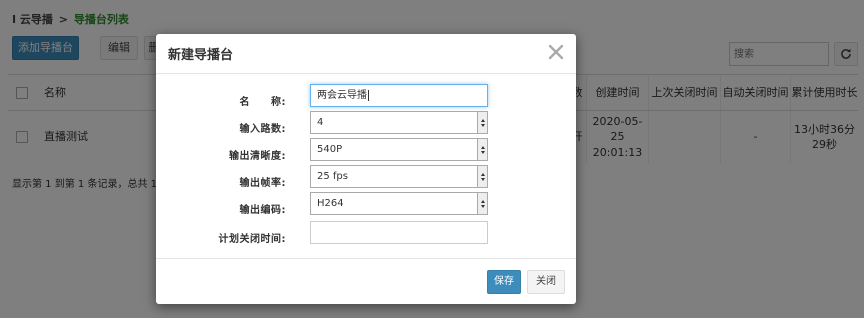 This screenshot has width=864, height=318. I want to click on codec-select: H264, so click(399, 203).